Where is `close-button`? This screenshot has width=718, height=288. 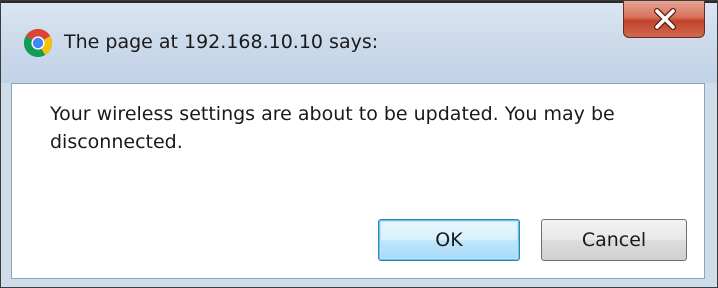
close-button is located at coordinates (664, 19).